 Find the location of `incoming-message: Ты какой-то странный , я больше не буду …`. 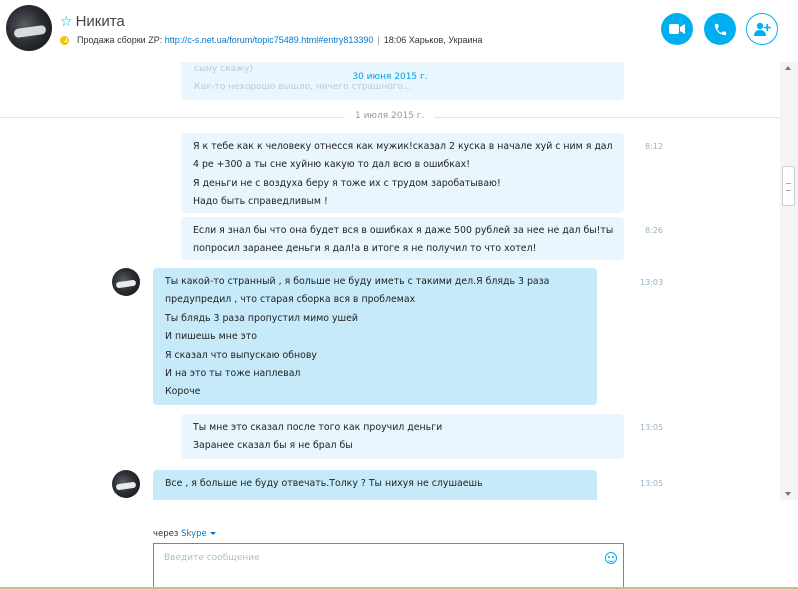

incoming-message: Ты какой-то странный , я больше не буду … is located at coordinates (375, 336).